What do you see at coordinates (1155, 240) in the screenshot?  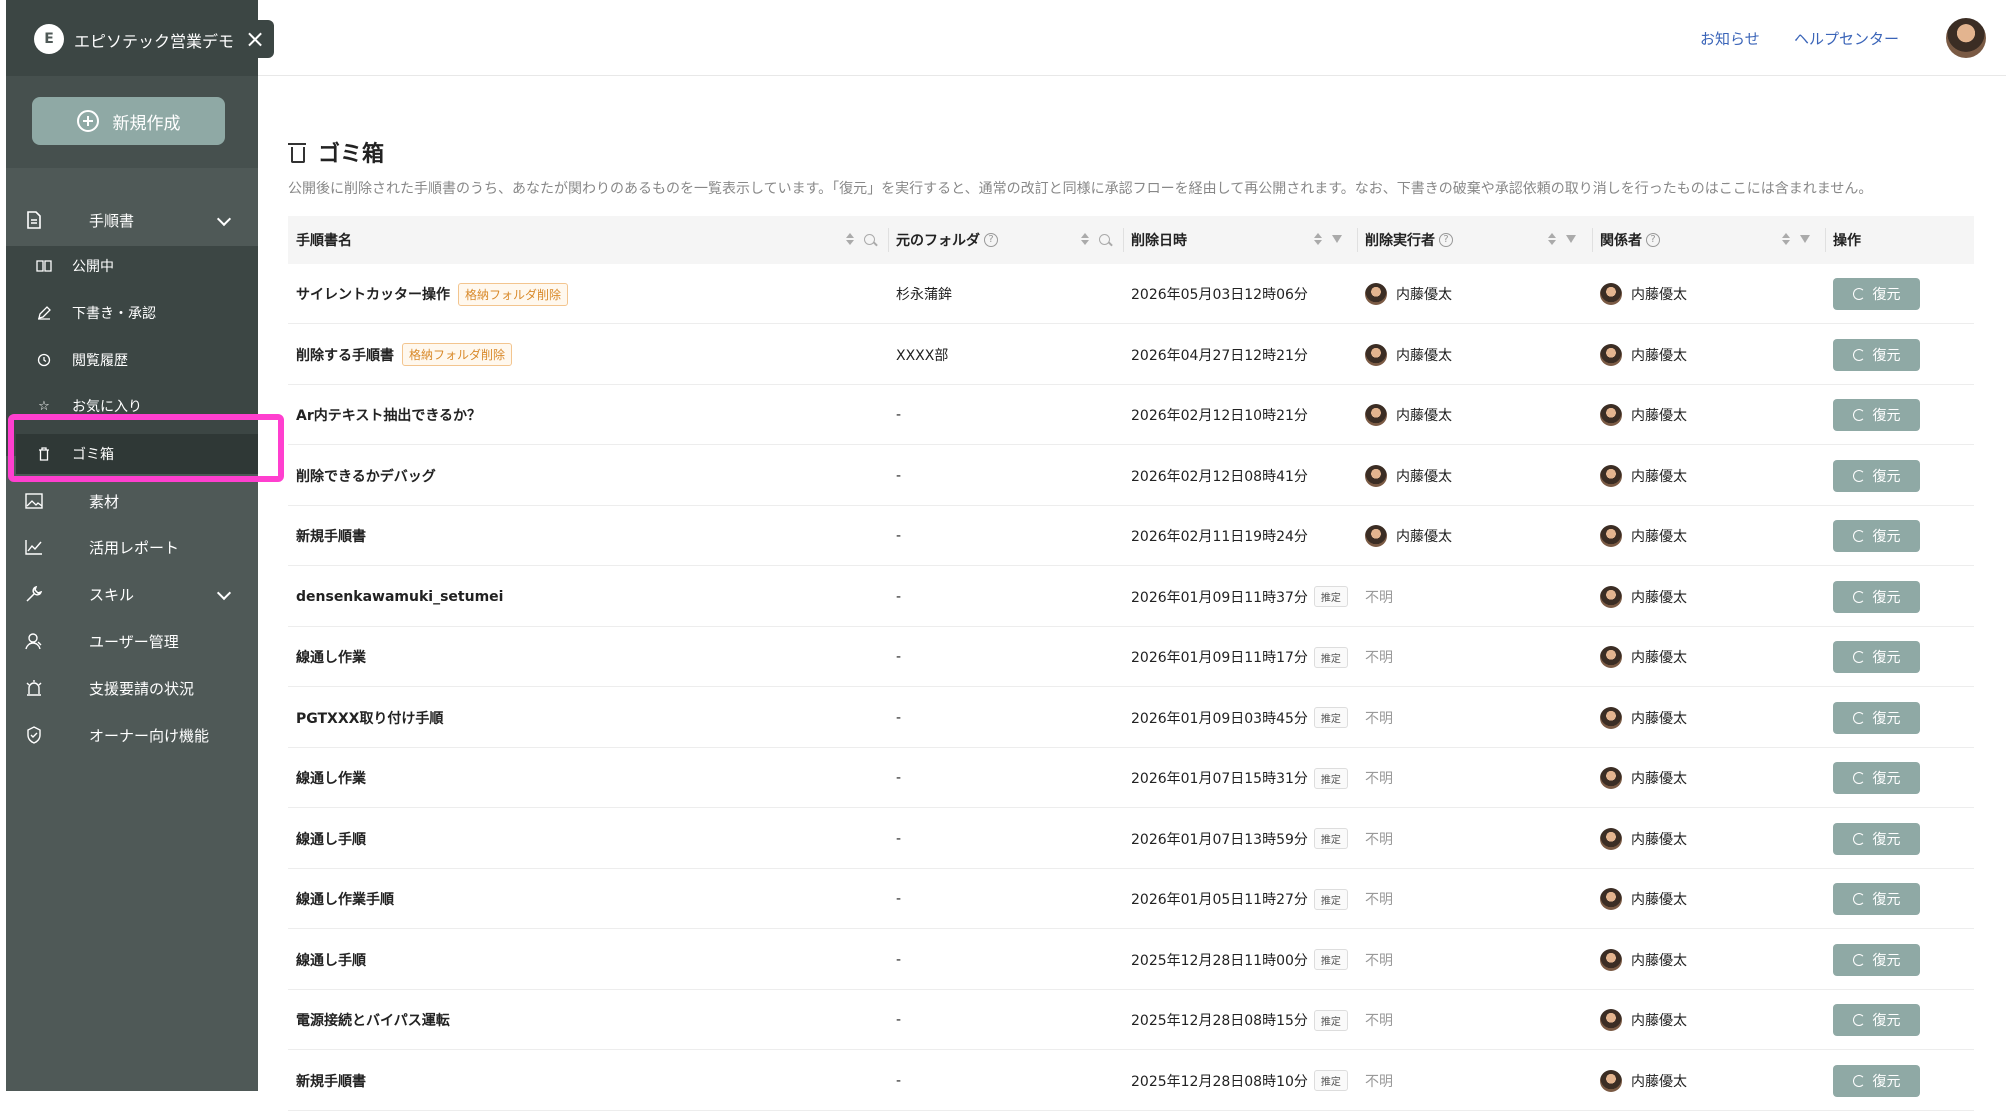 I see `column-header-date: 削除日時` at bounding box center [1155, 240].